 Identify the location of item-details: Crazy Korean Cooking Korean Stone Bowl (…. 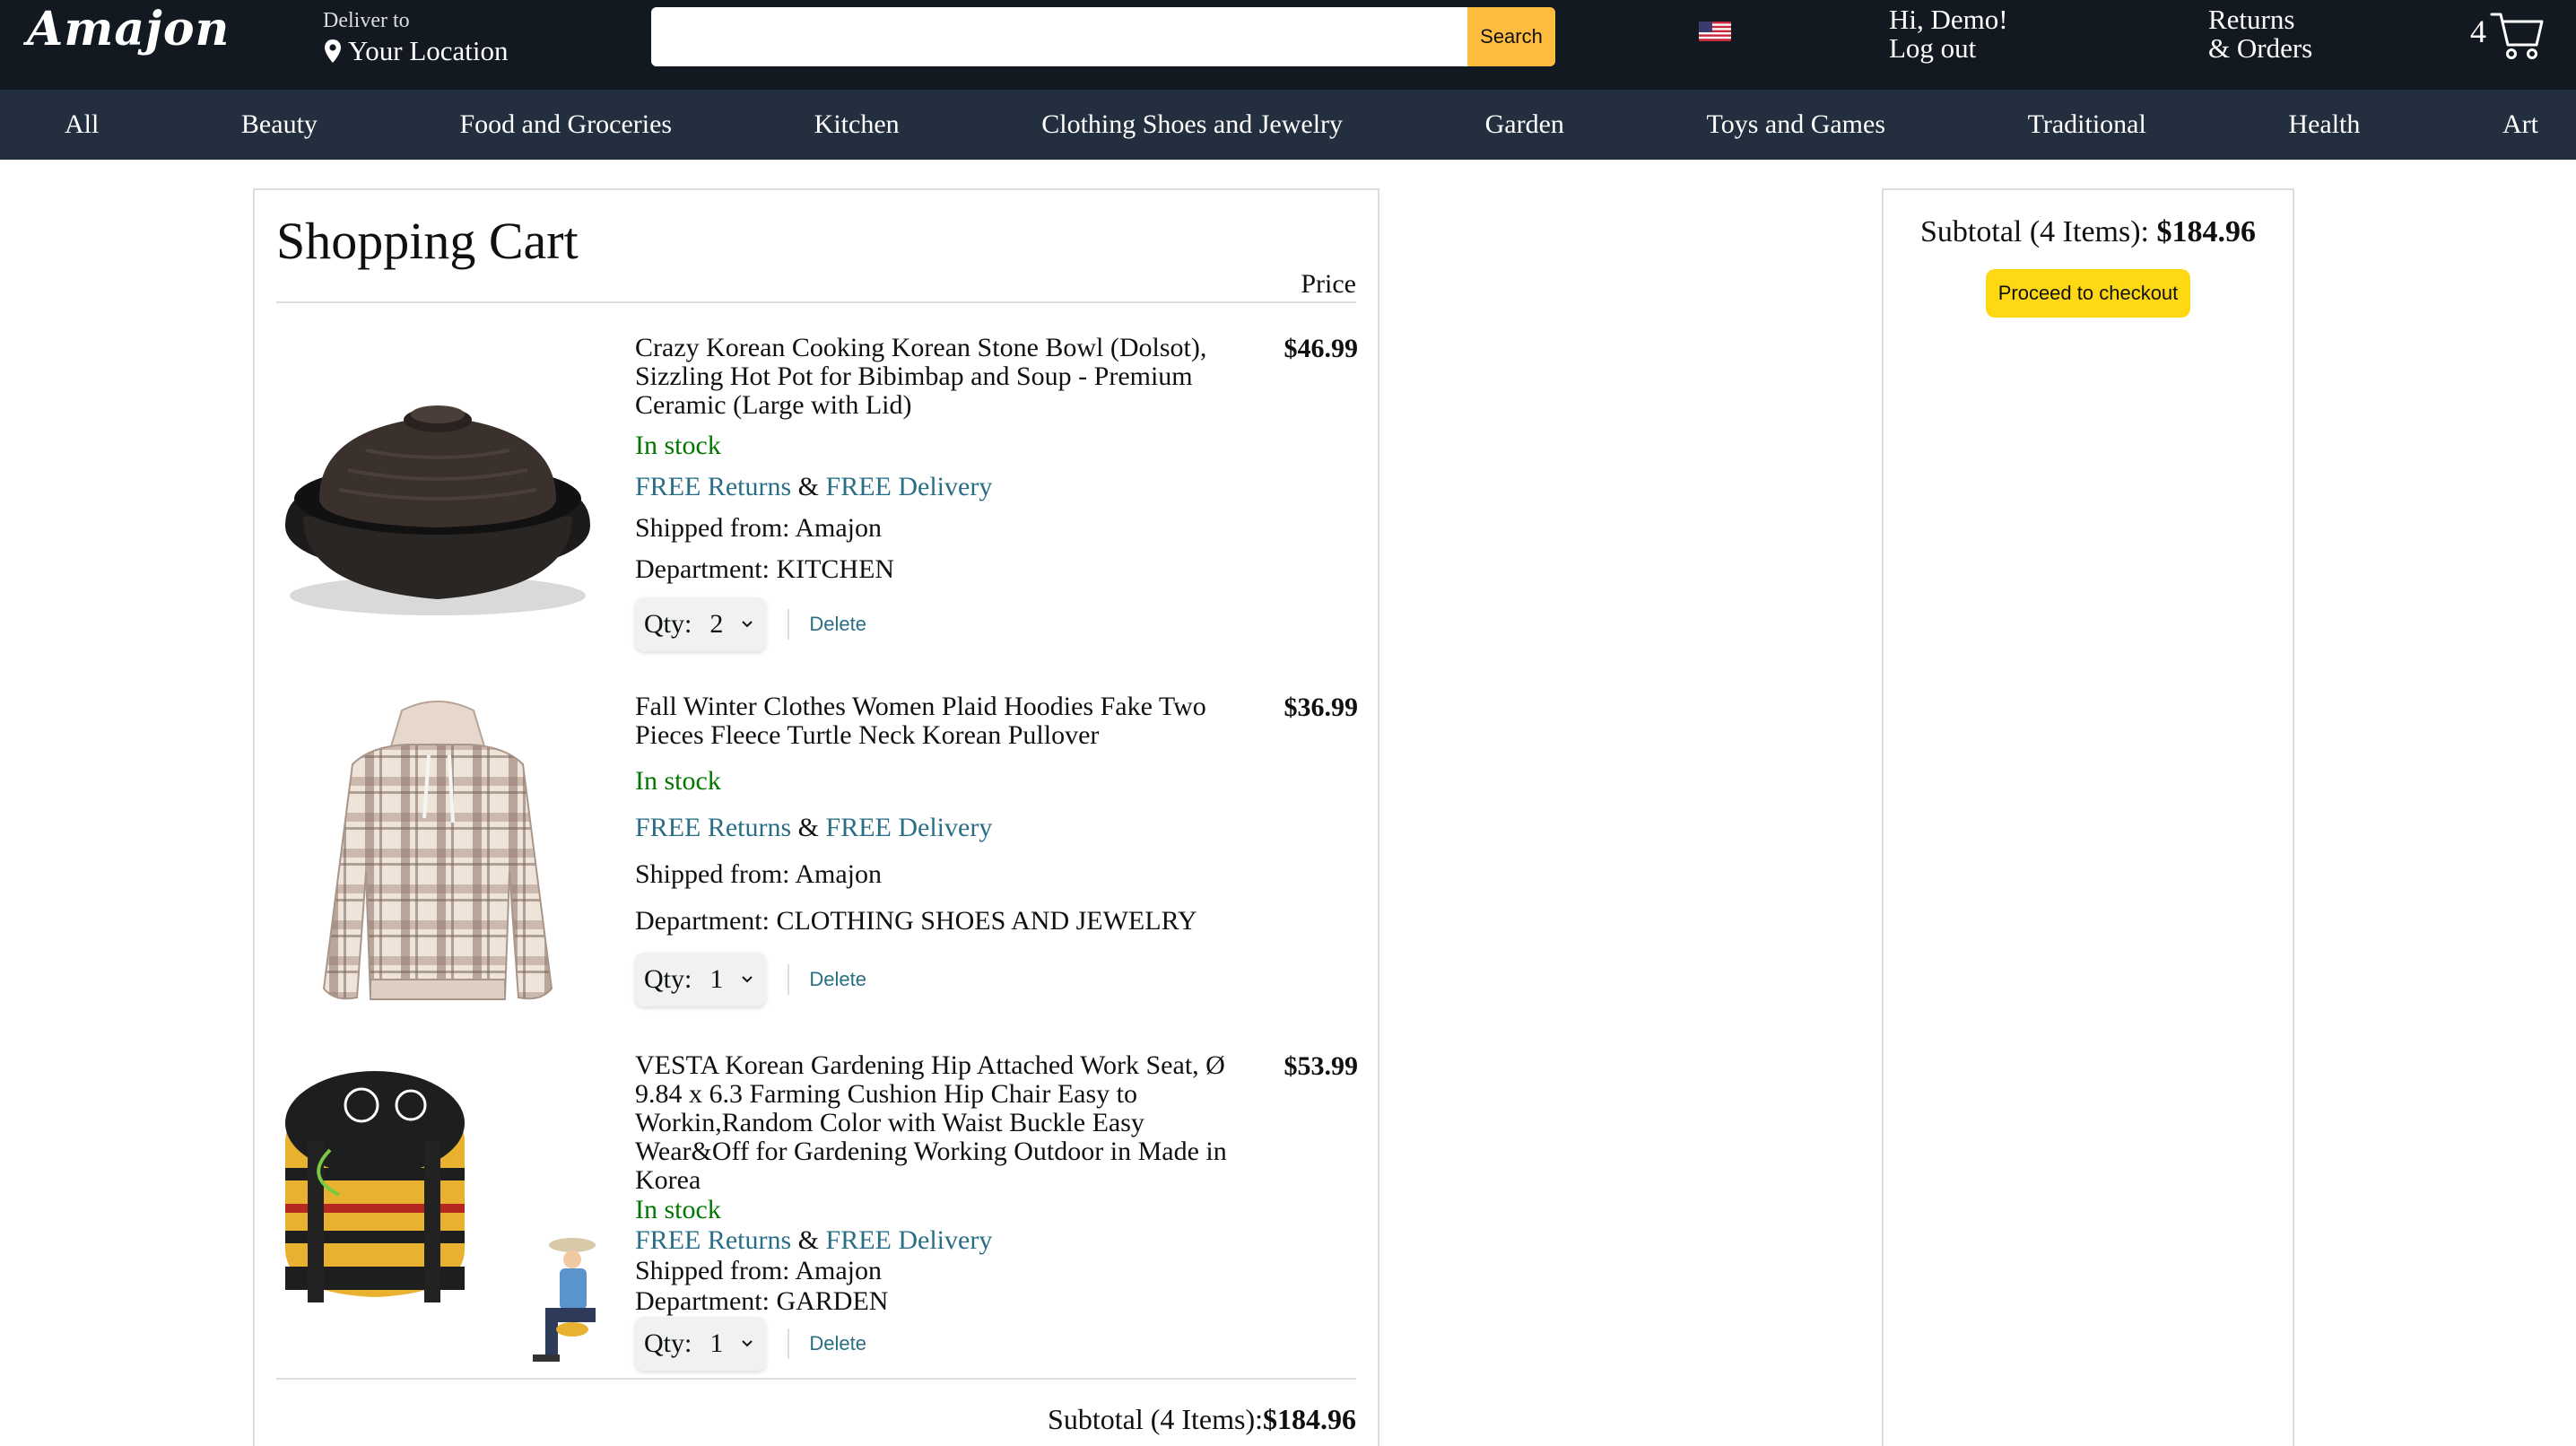
(996, 493).